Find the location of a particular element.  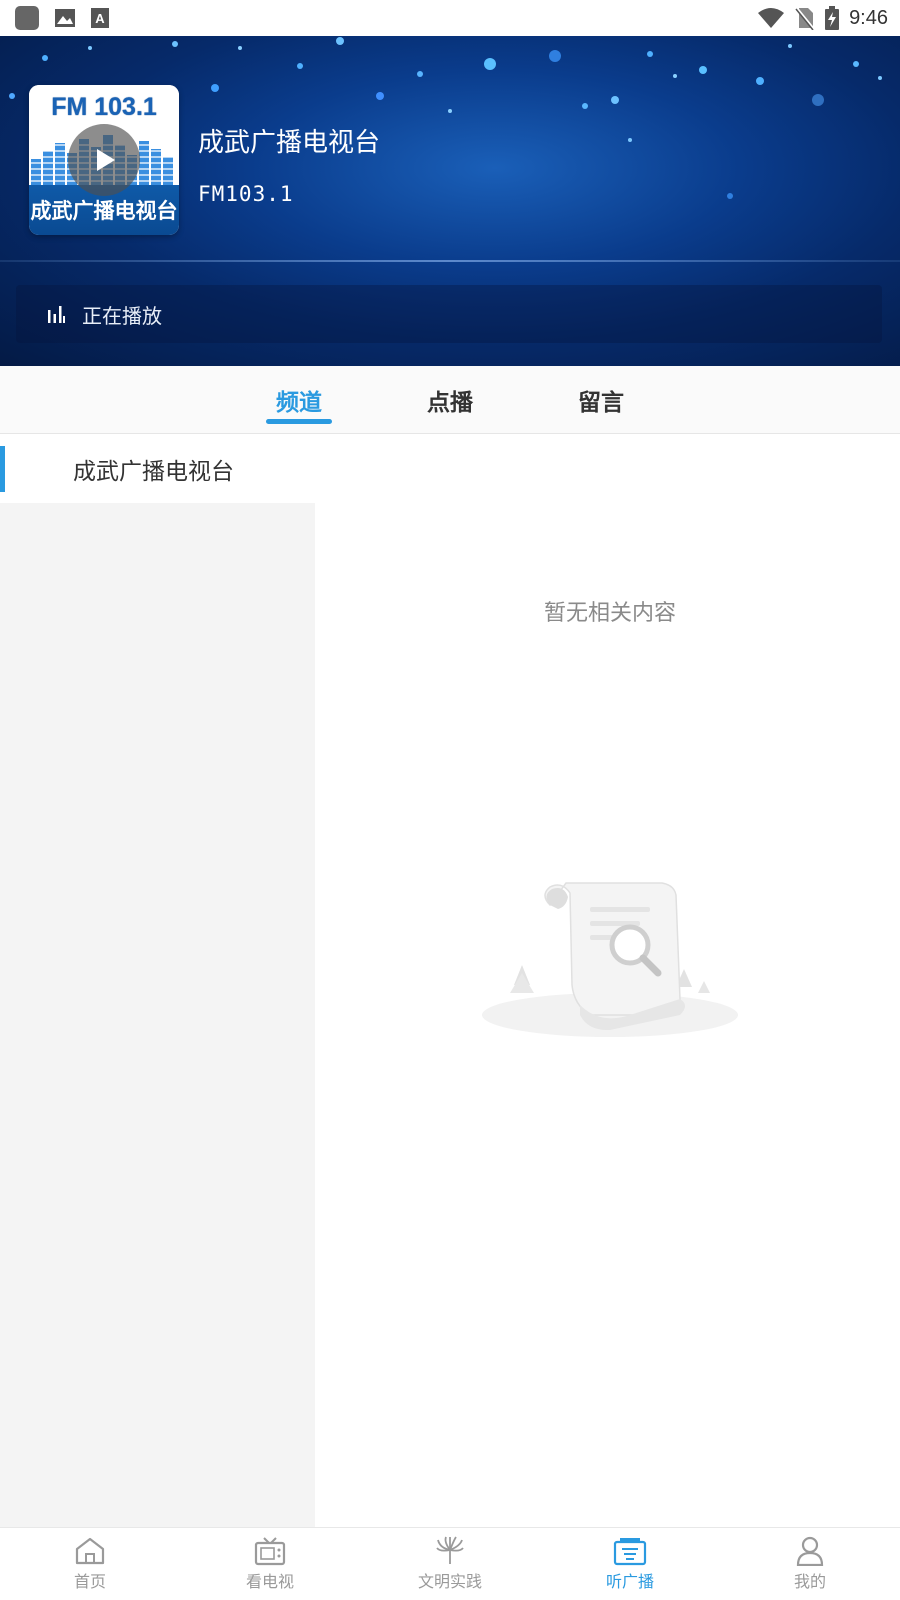

tab-bar: 频道 点播 留言 is located at coordinates (450, 400).